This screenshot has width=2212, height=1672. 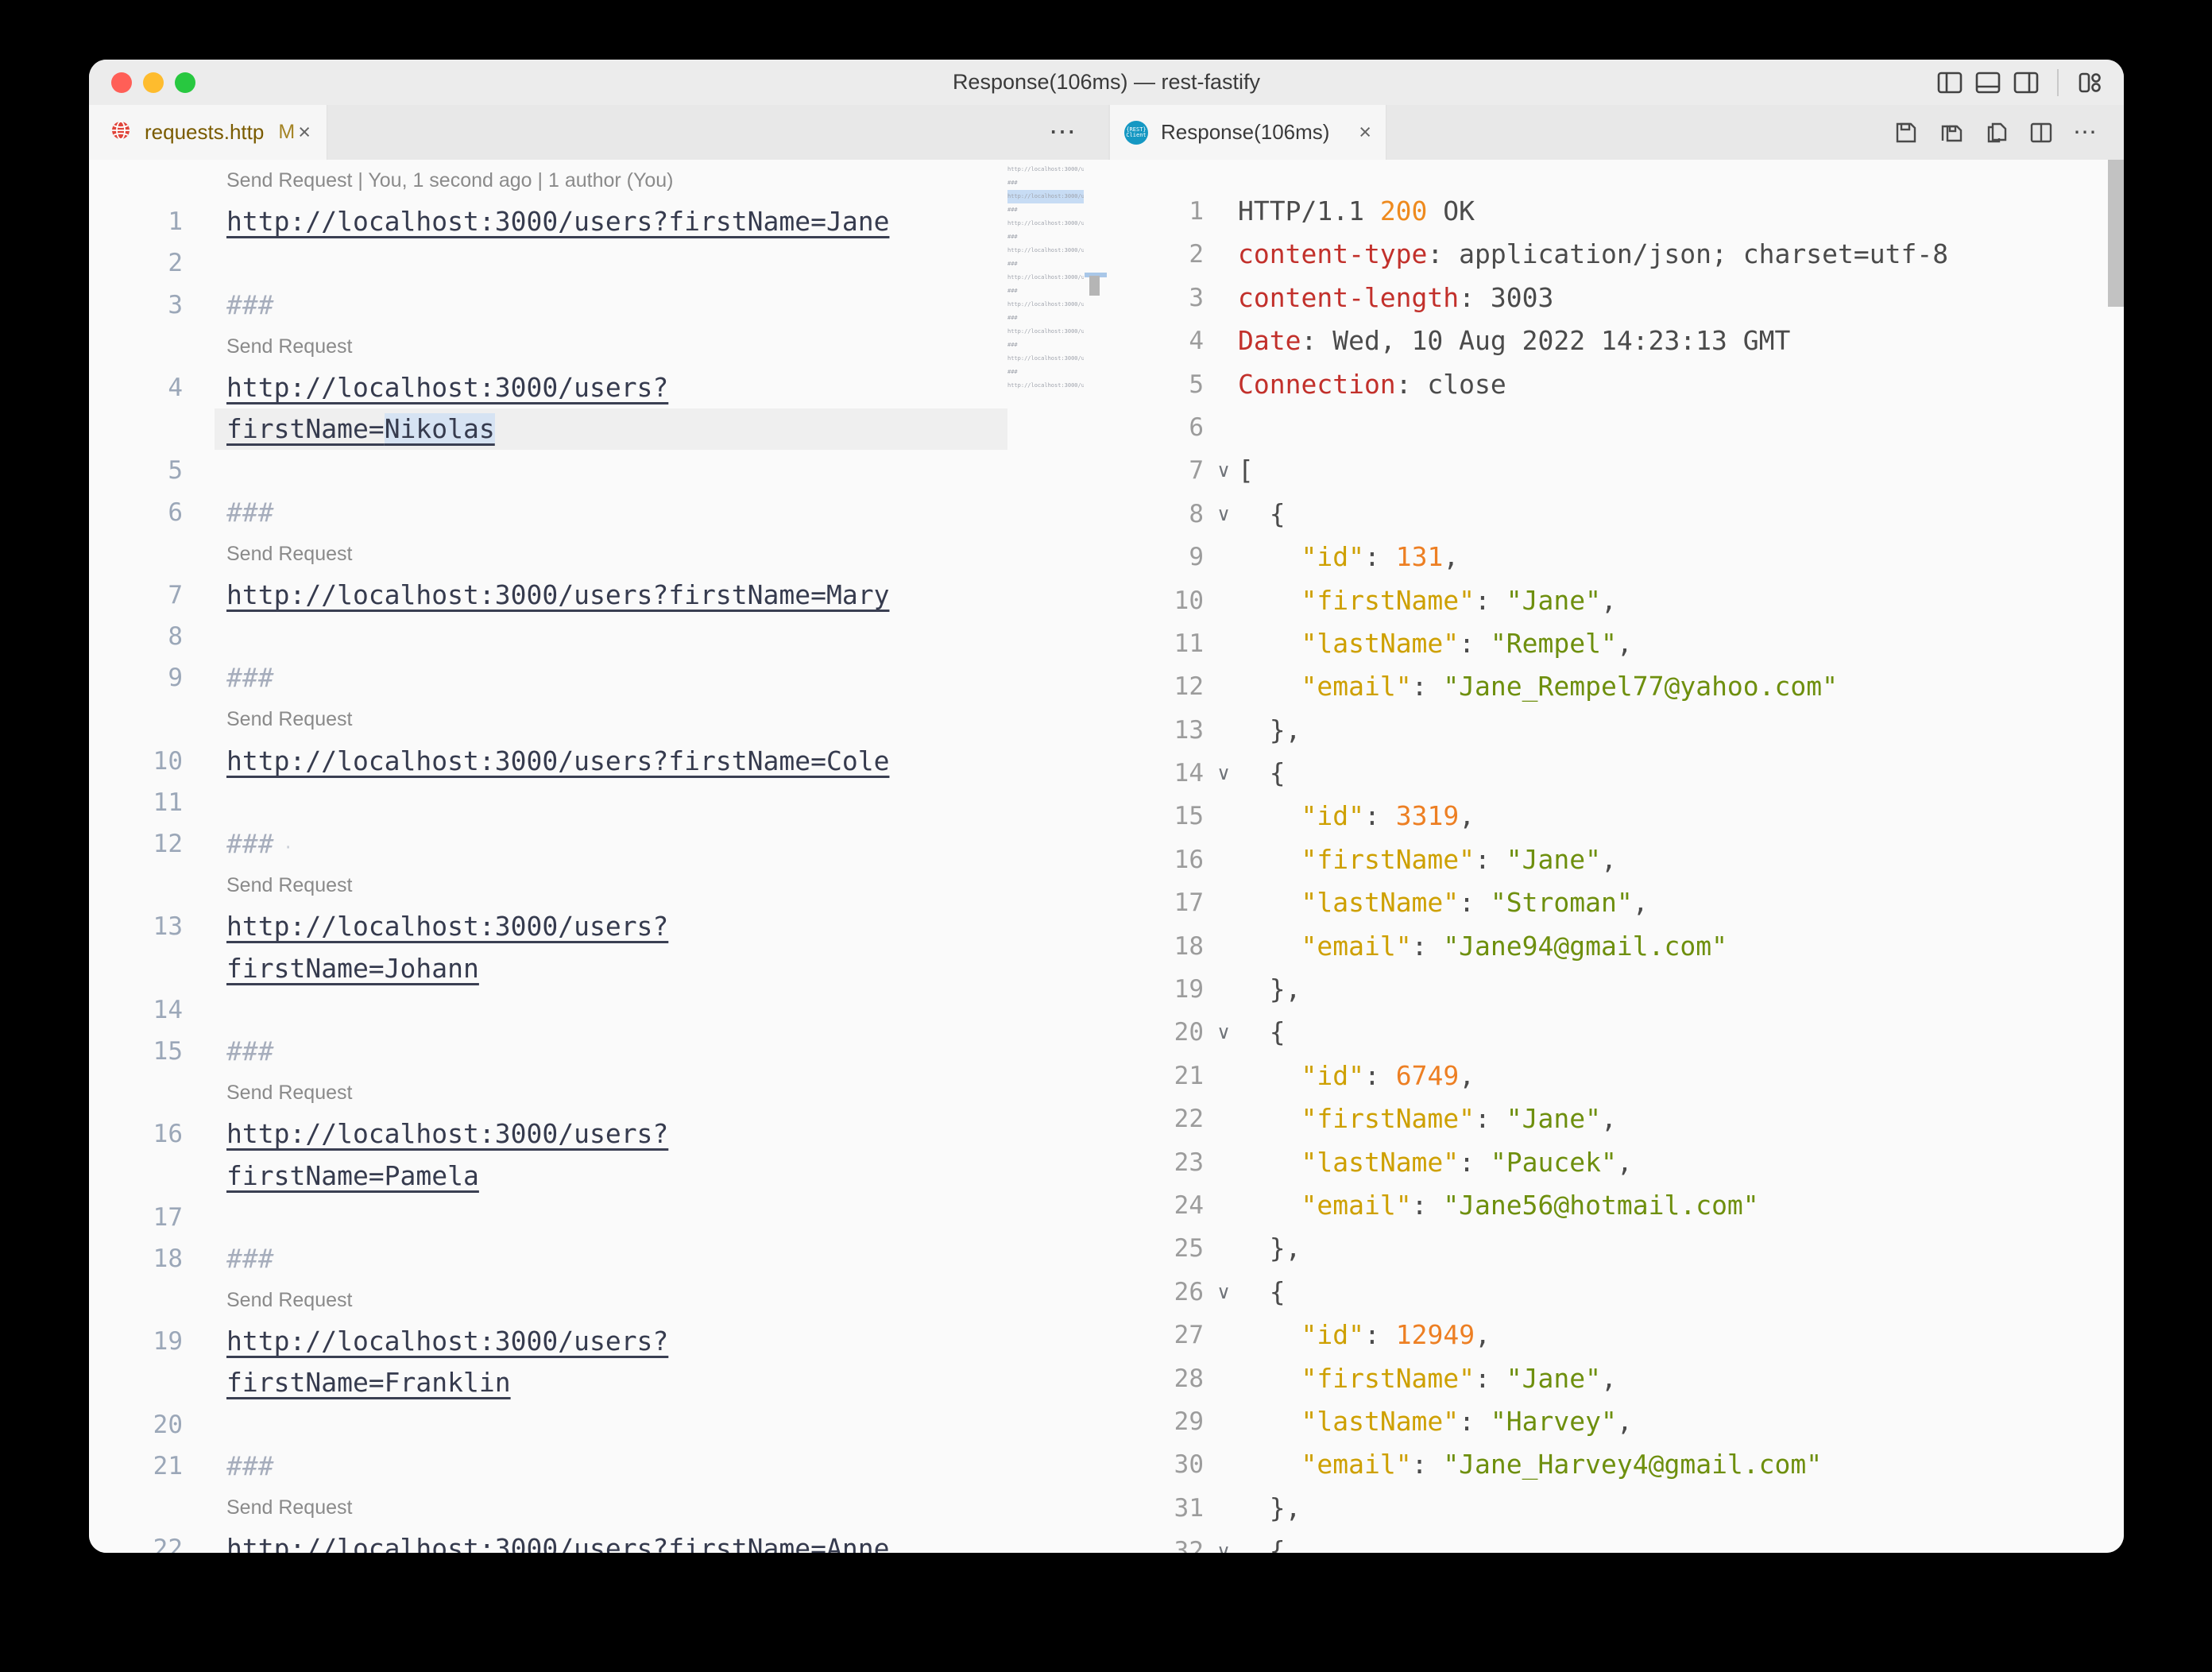 I want to click on save-icon, so click(x=1906, y=132).